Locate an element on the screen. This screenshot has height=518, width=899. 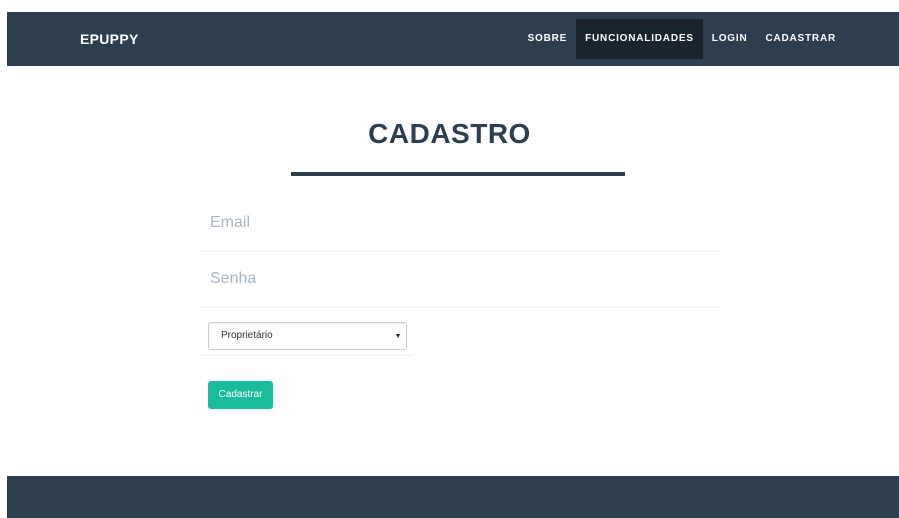
senha-field-group is located at coordinates (458, 280).